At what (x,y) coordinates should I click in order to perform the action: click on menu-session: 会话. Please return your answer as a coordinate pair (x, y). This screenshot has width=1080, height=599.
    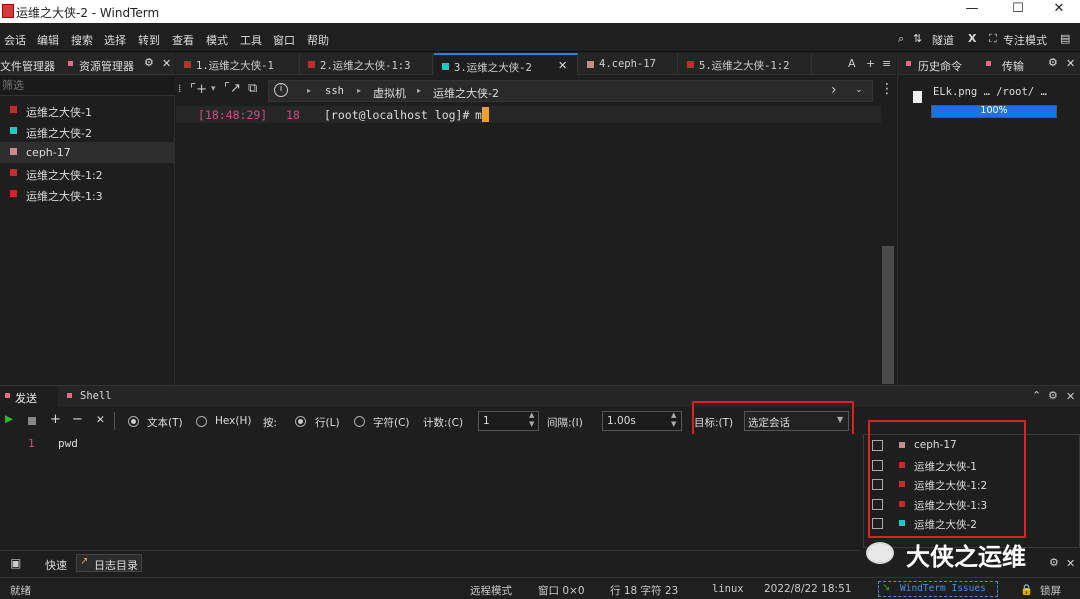
    Looking at the image, I should click on (15, 40).